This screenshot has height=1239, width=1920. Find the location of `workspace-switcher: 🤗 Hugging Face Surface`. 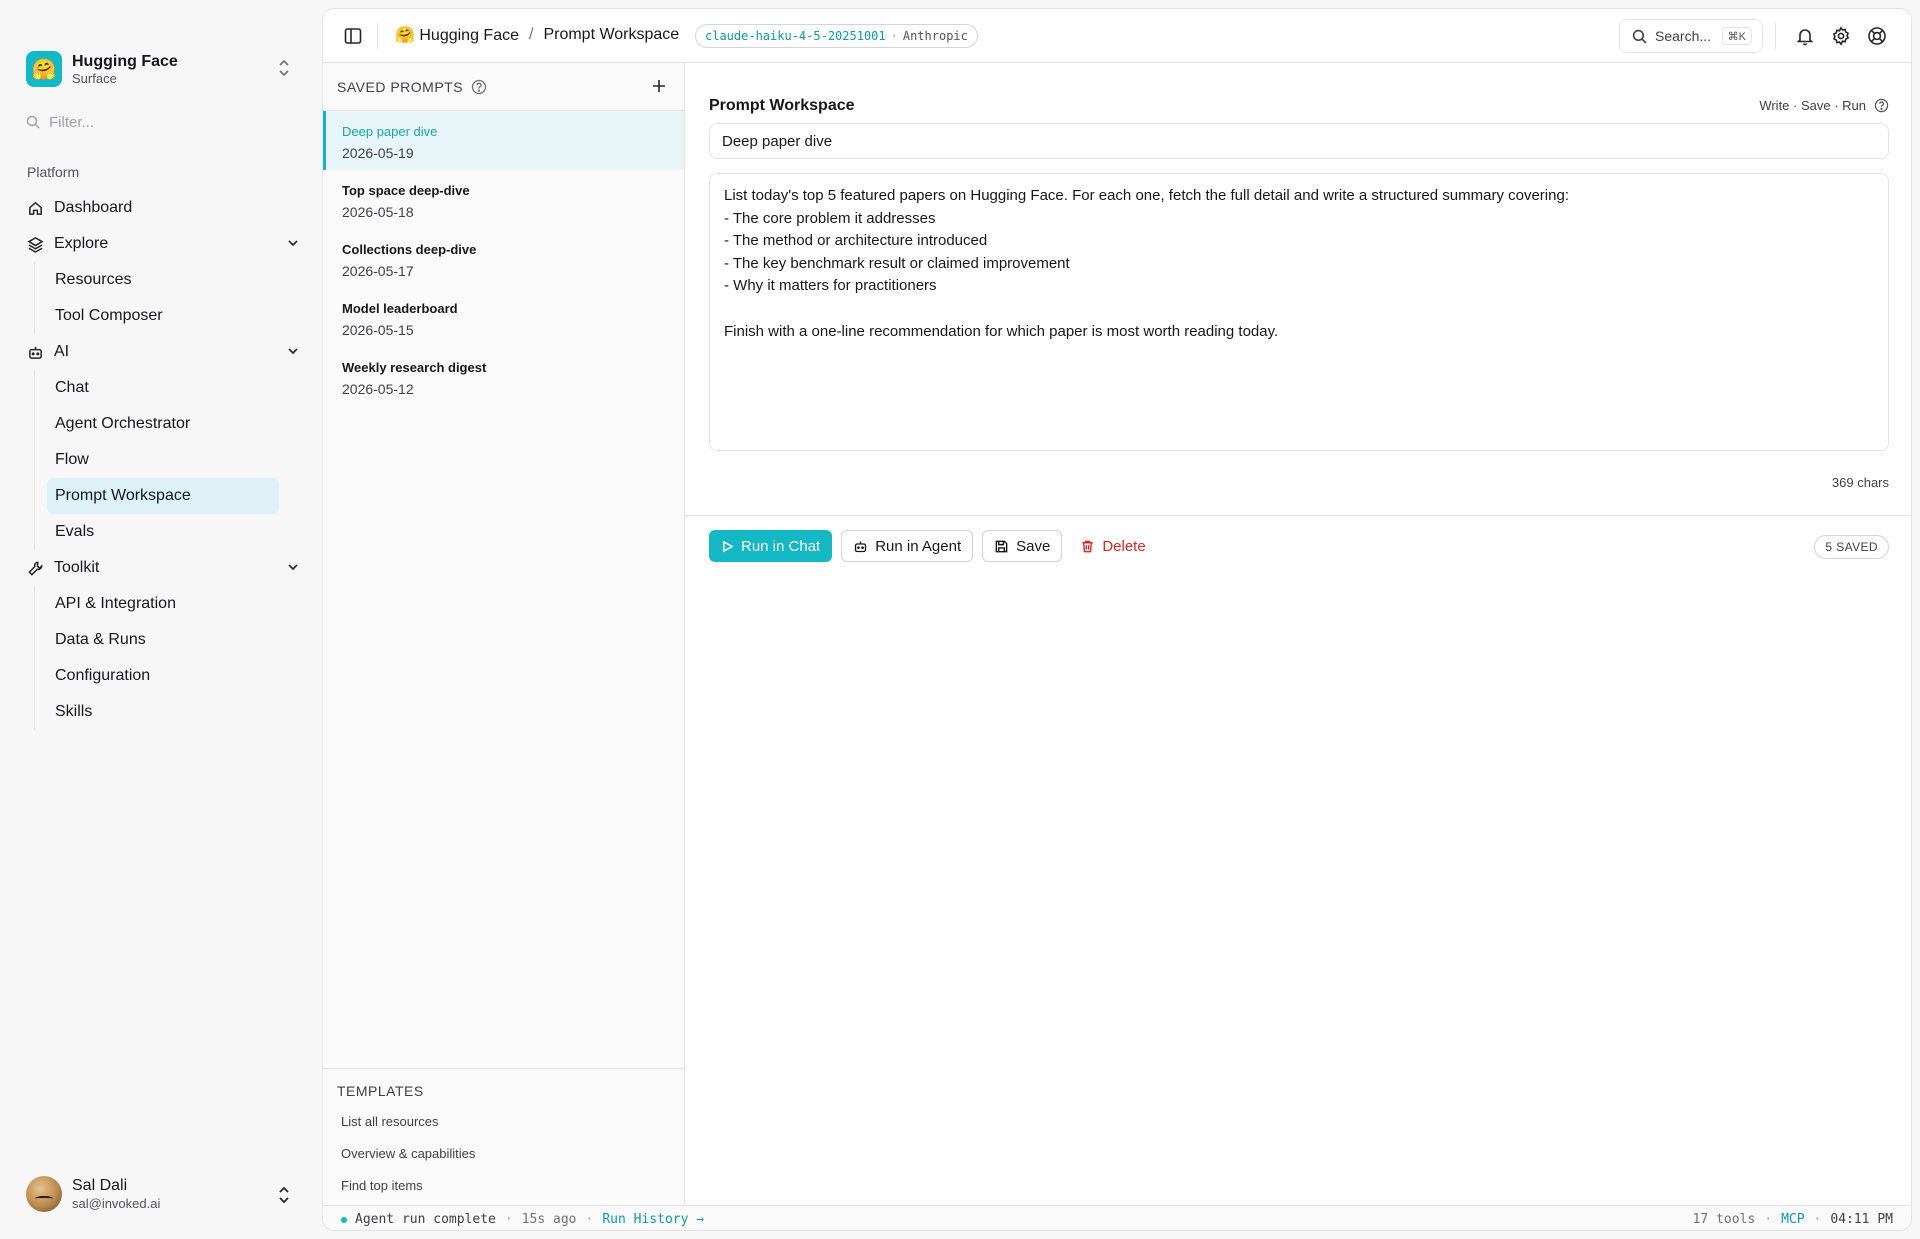

workspace-switcher: 🤗 Hugging Face Surface is located at coordinates (161, 69).